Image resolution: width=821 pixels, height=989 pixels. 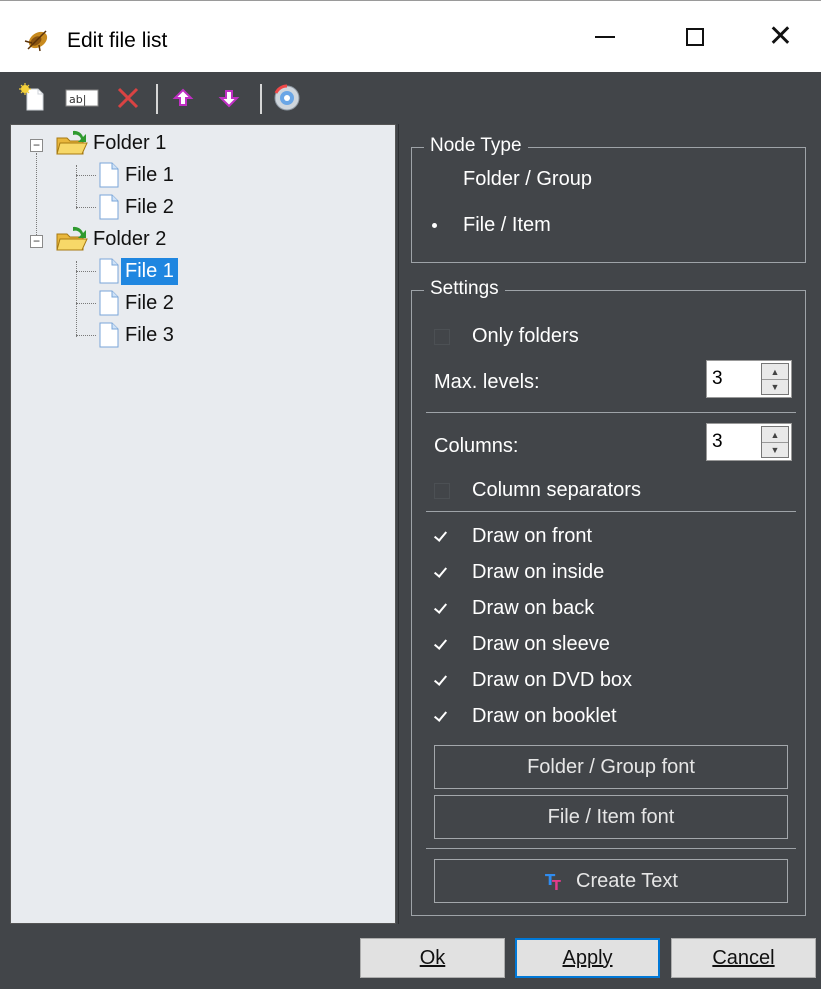 I want to click on node-type-title: Node Type, so click(x=476, y=146).